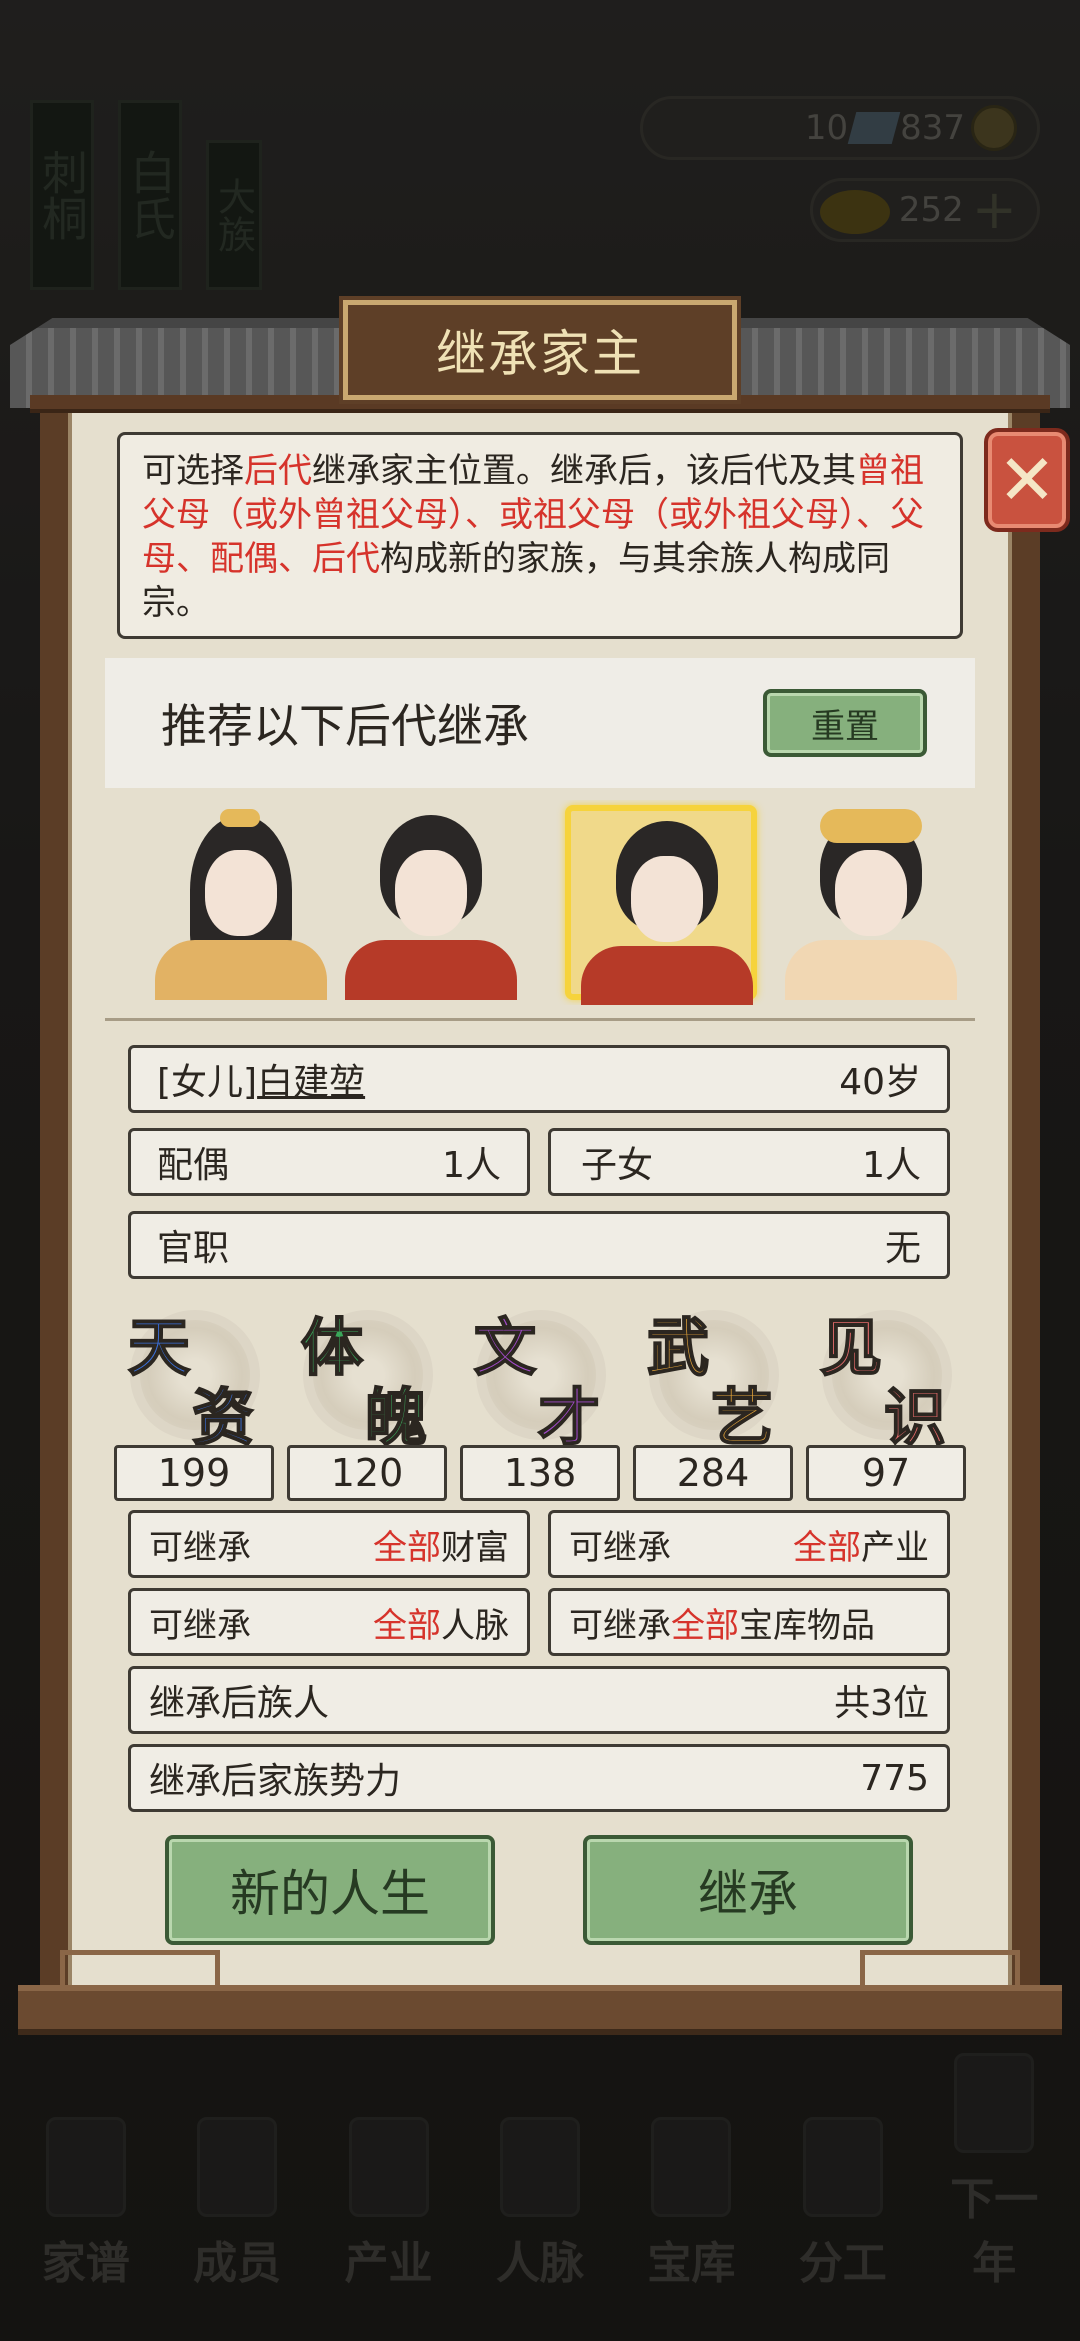 This screenshot has height=2341, width=1080. Describe the element at coordinates (540, 1473) in the screenshot. I see `stat-literary: 138` at that location.